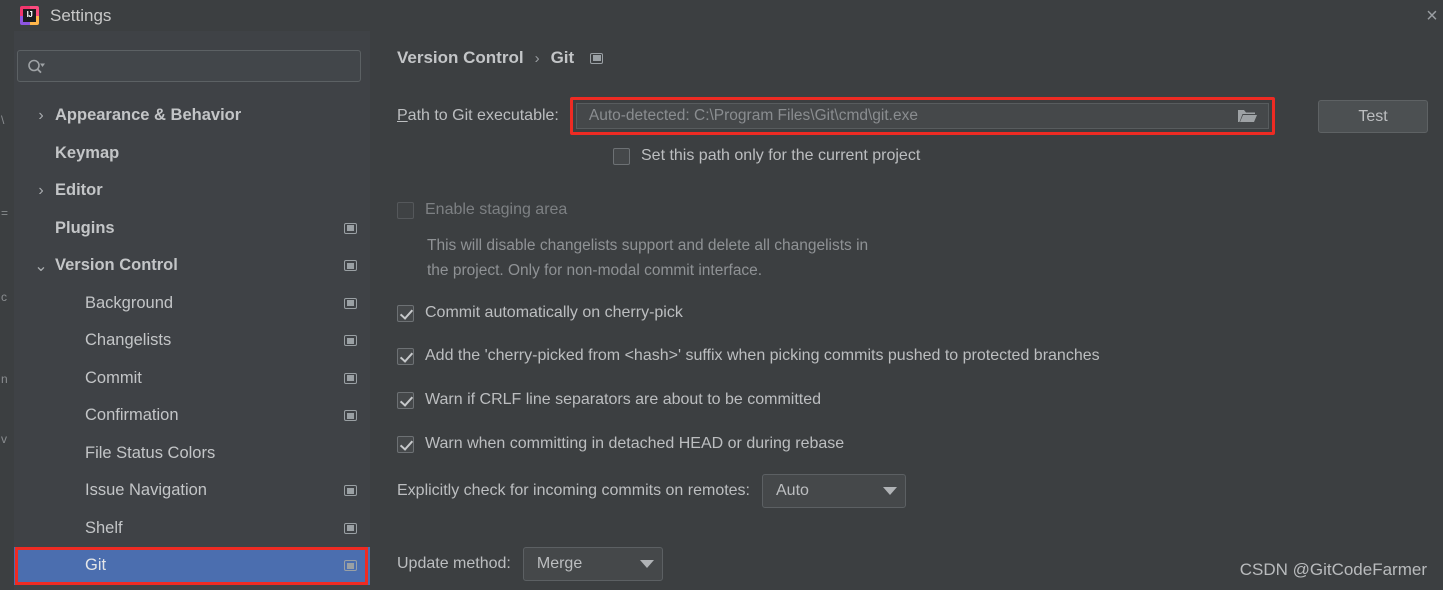 The height and width of the screenshot is (590, 1443). I want to click on background-ide-strip: \ = c n v, so click(7, 295).